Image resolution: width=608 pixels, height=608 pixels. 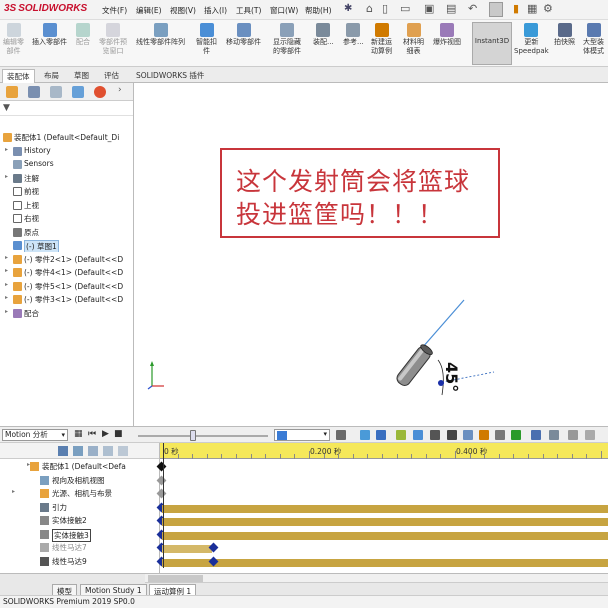 I want to click on results-icon, so click(x=536, y=435).